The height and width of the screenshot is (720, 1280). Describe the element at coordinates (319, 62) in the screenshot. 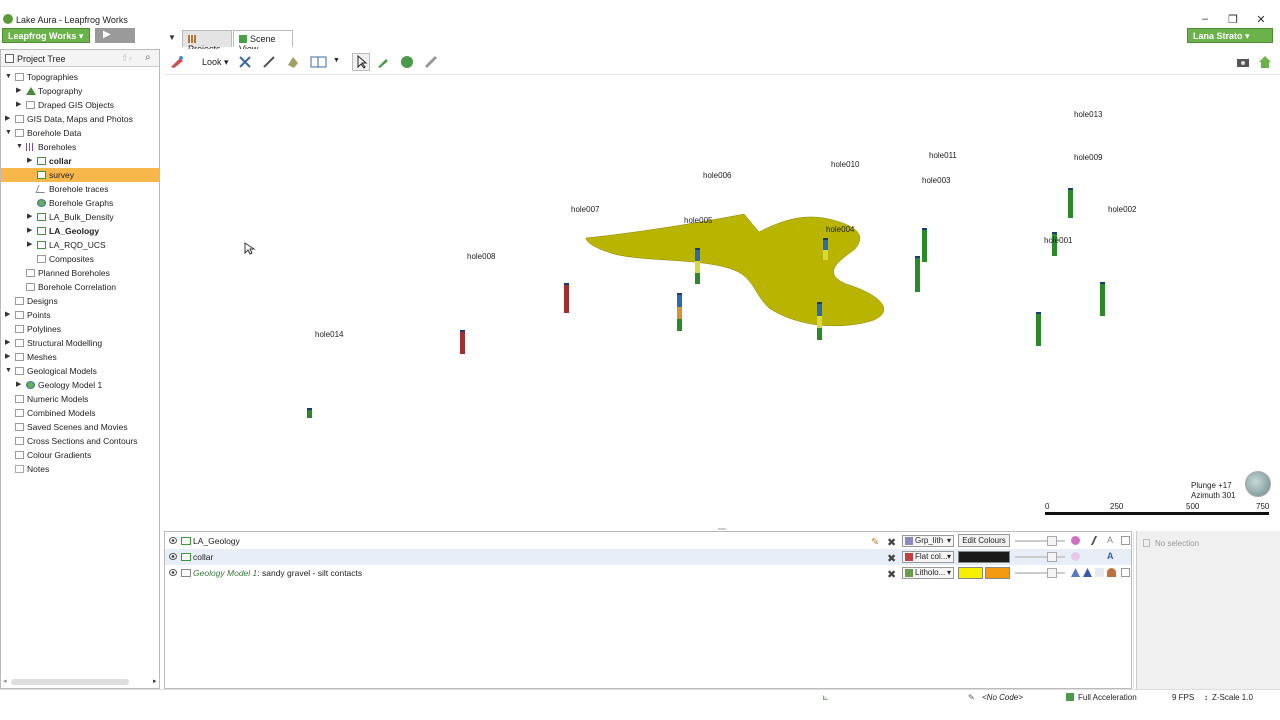

I see `layout-panel-icon` at that location.